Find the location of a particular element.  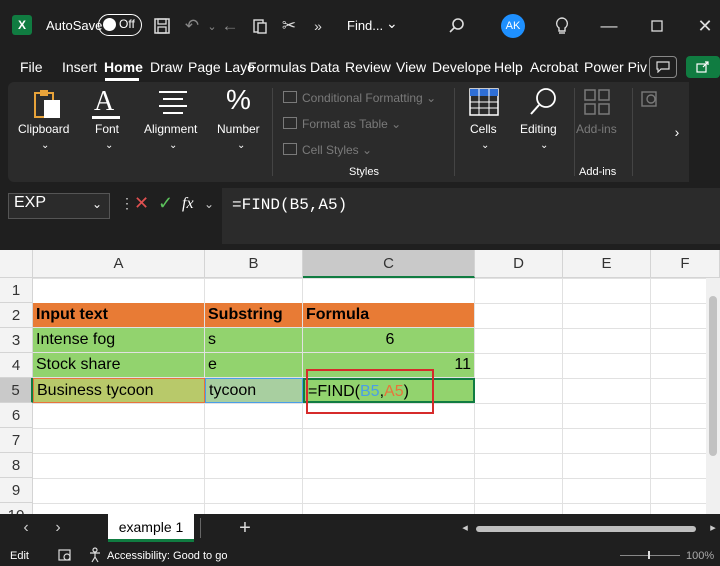

row-header-2: 2 is located at coordinates (16, 315).